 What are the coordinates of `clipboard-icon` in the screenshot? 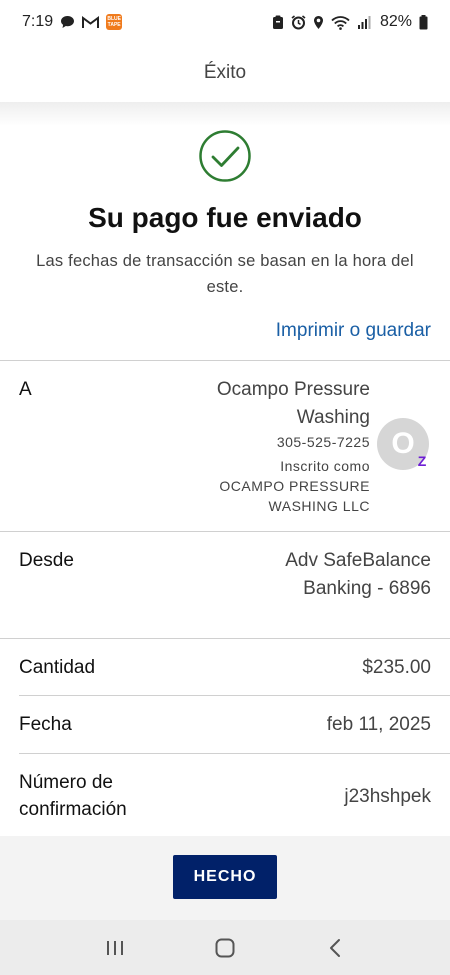 It's located at (278, 22).